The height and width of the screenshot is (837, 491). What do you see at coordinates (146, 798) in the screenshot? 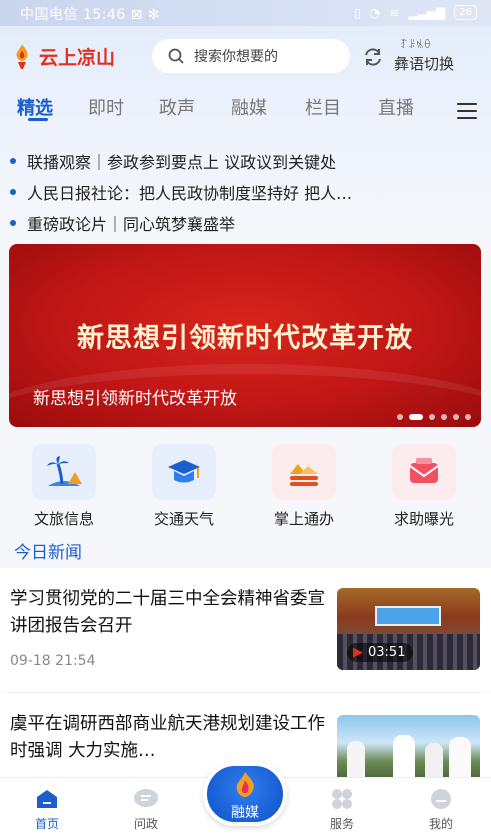
I see `chat-icon` at bounding box center [146, 798].